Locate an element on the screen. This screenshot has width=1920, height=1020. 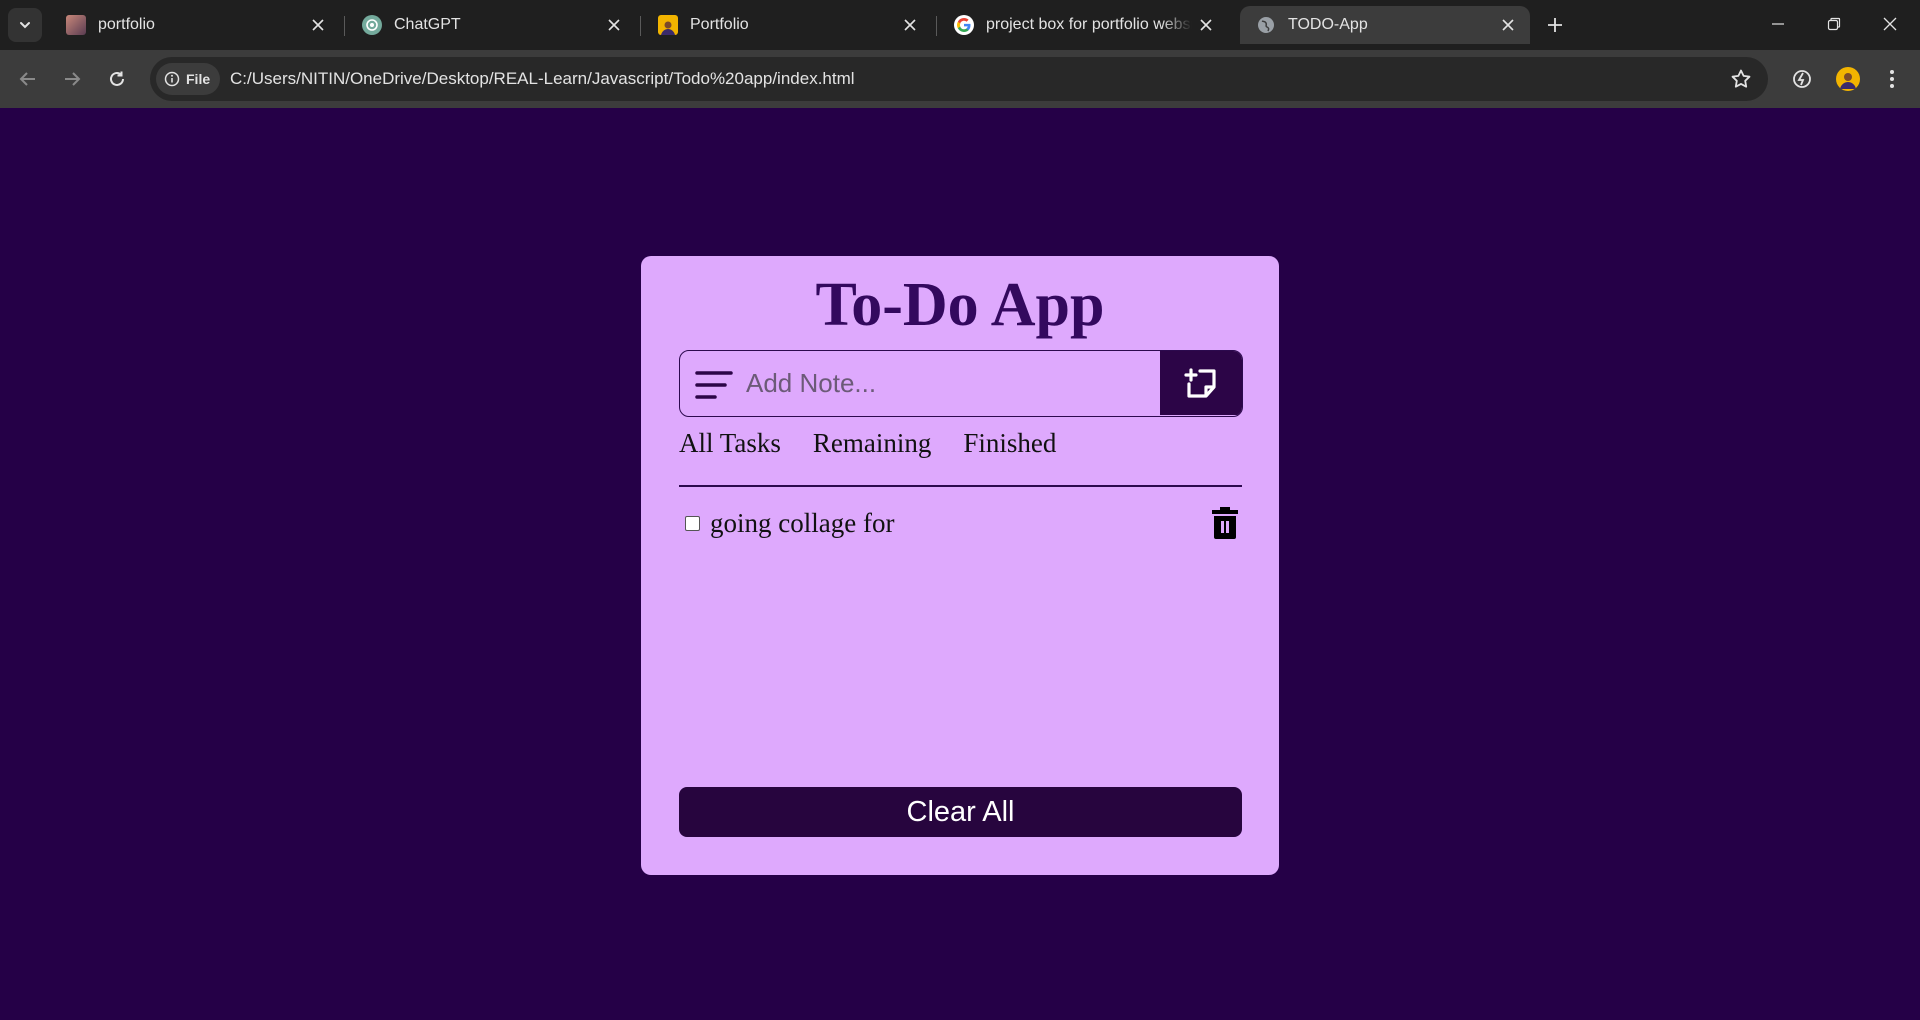
arrow-left-icon is located at coordinates (27, 79).